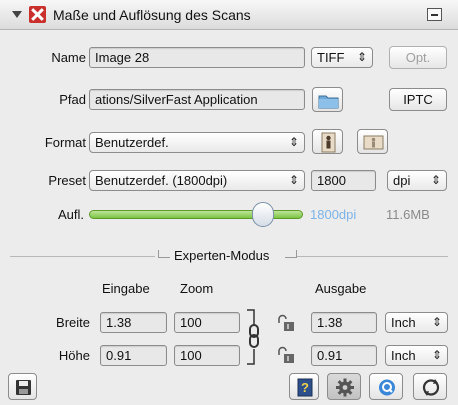 Image resolution: width=458 pixels, height=405 pixels. Describe the element at coordinates (403, 322) in the screenshot. I see `width-unit-value: Inch` at that location.